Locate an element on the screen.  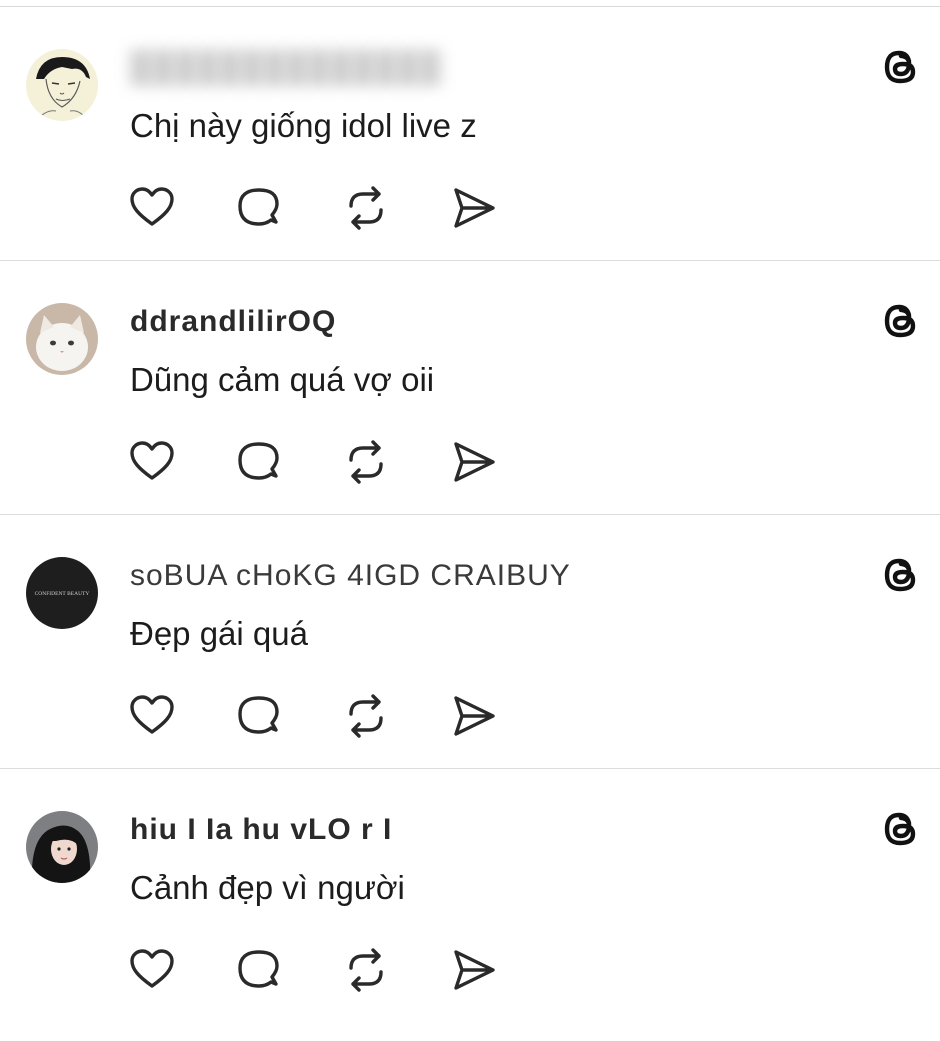
avatar-sketch-man is located at coordinates (62, 85).